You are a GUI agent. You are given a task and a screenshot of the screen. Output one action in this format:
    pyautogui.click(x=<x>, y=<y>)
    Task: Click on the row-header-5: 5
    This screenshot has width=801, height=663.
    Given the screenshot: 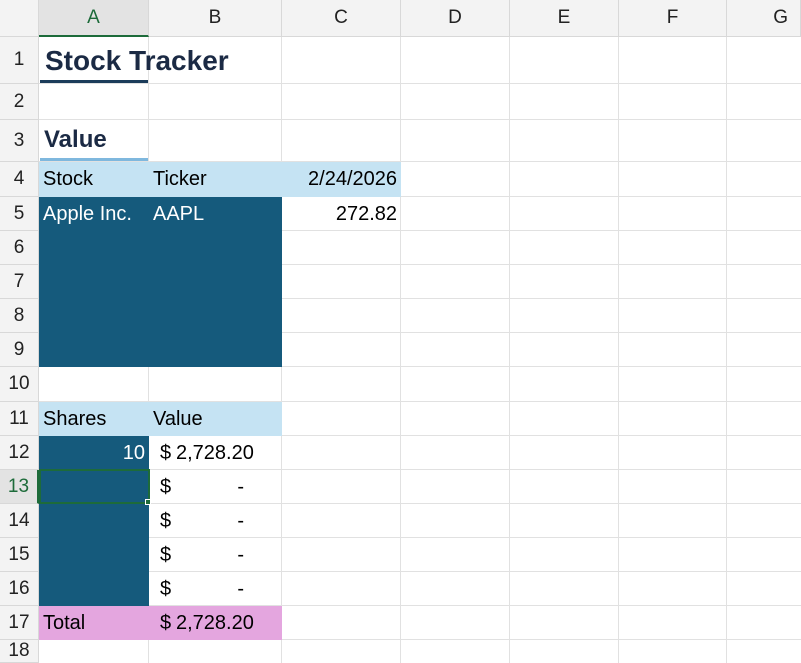 What is the action you would take?
    pyautogui.click(x=19, y=214)
    